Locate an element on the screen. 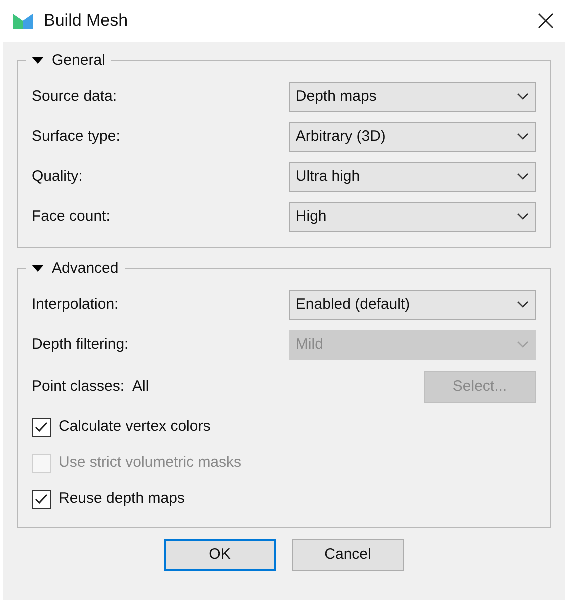  dropdown: Depth maps is located at coordinates (412, 97).